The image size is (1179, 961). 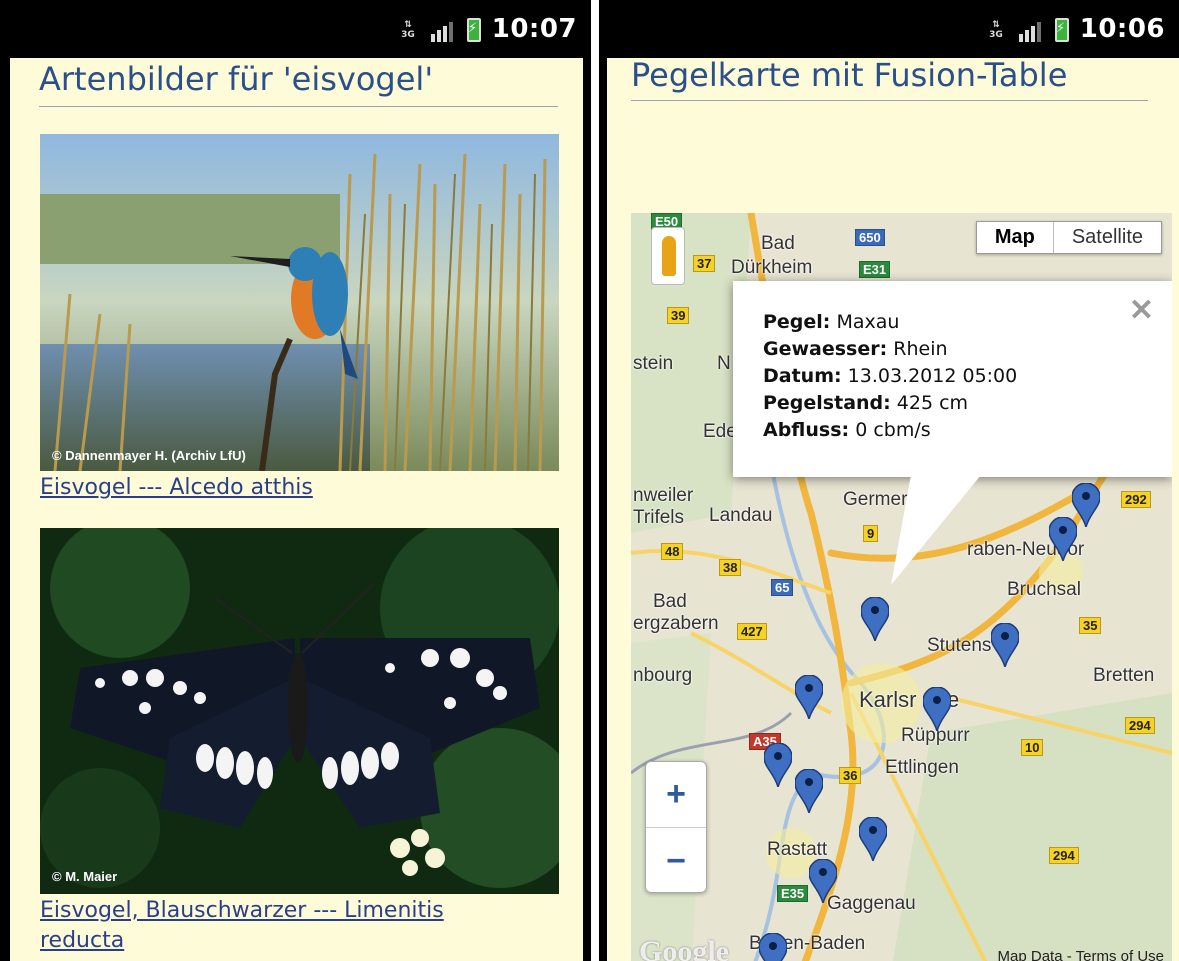 I want to click on map-place-label: ergzabern, so click(x=676, y=623).